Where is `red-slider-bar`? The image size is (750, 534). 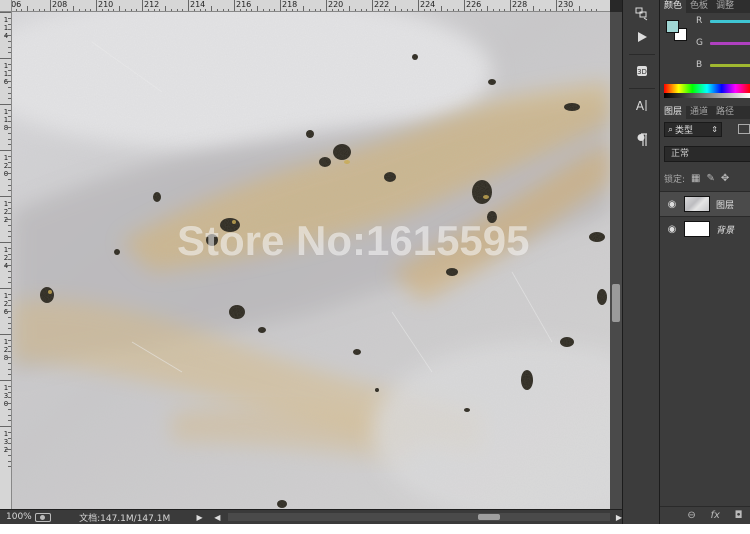 red-slider-bar is located at coordinates (730, 21).